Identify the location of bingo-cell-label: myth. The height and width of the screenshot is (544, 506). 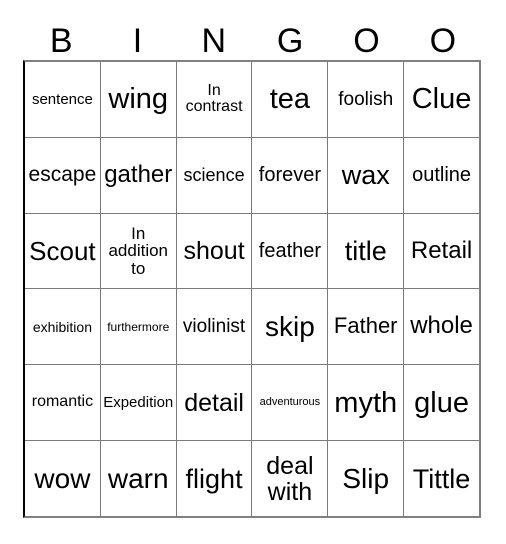
(366, 402).